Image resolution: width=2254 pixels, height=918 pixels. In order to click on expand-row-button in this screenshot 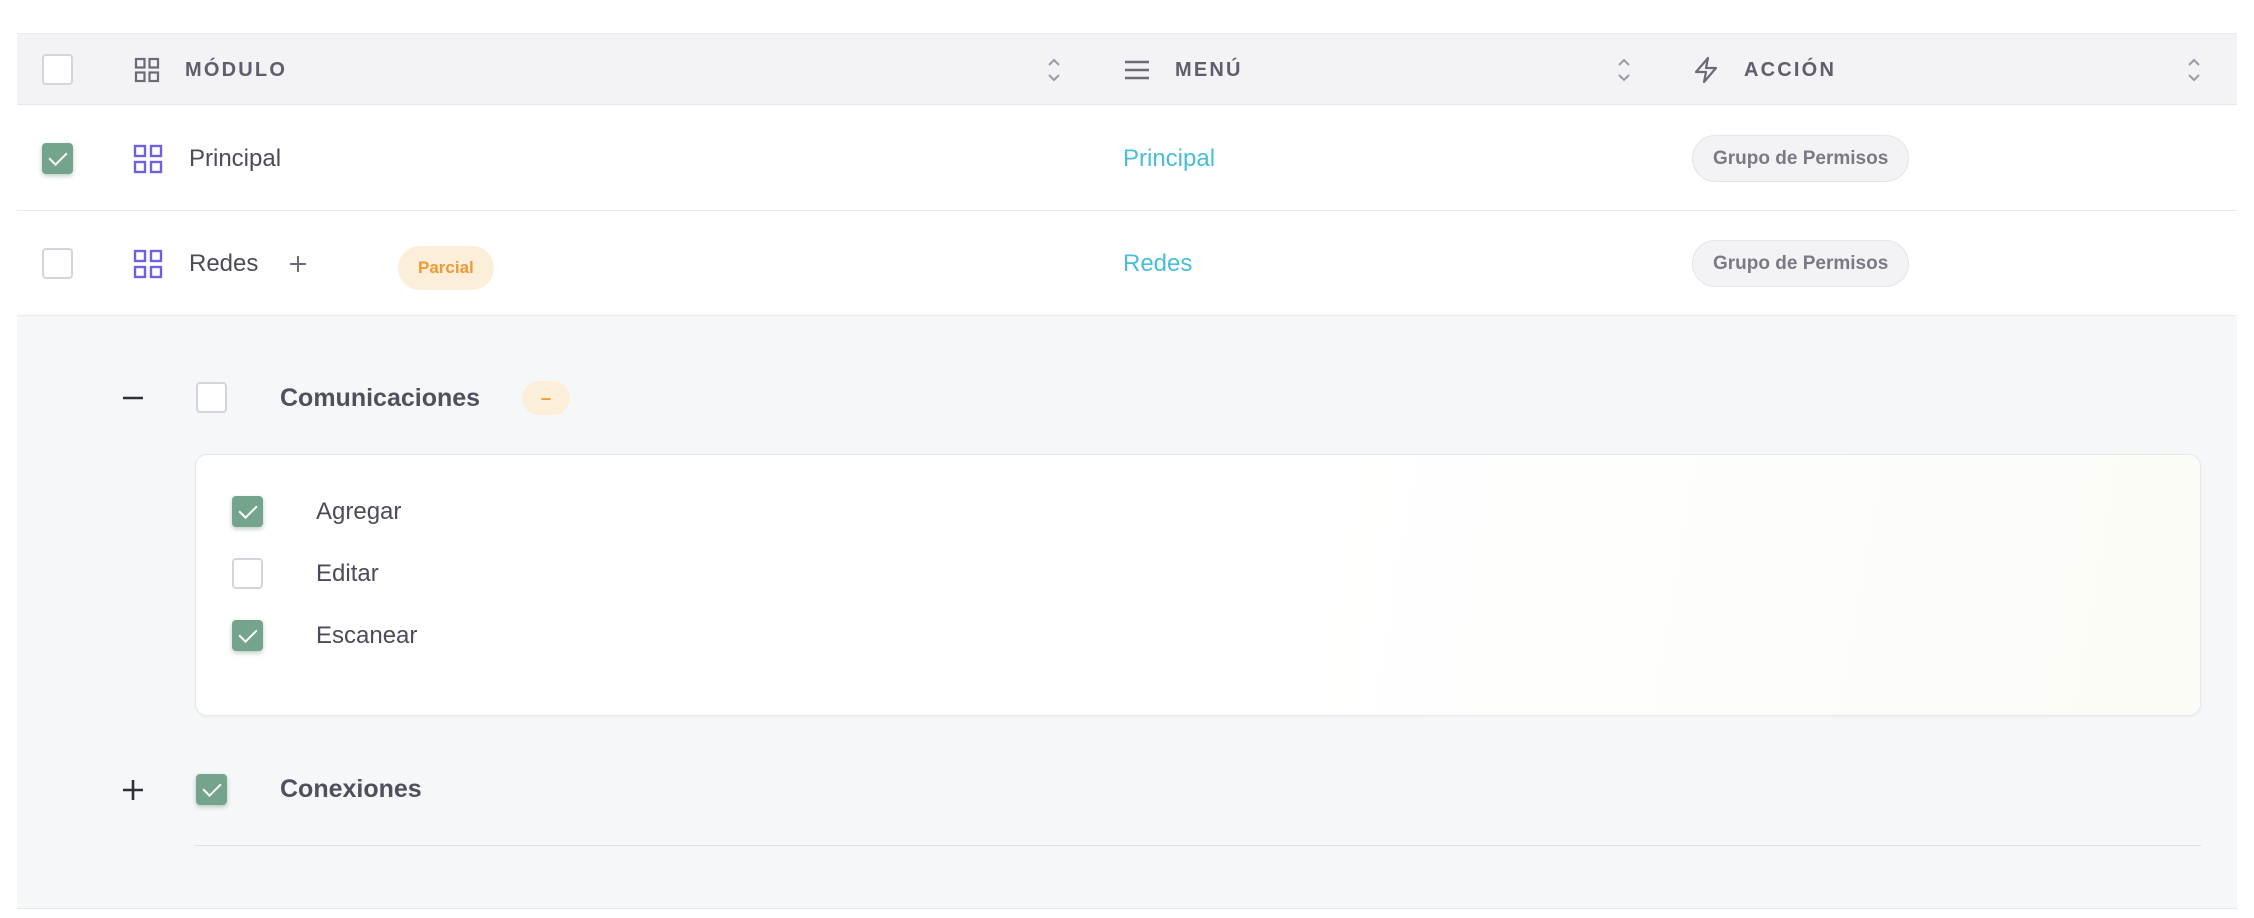, I will do `click(298, 264)`.